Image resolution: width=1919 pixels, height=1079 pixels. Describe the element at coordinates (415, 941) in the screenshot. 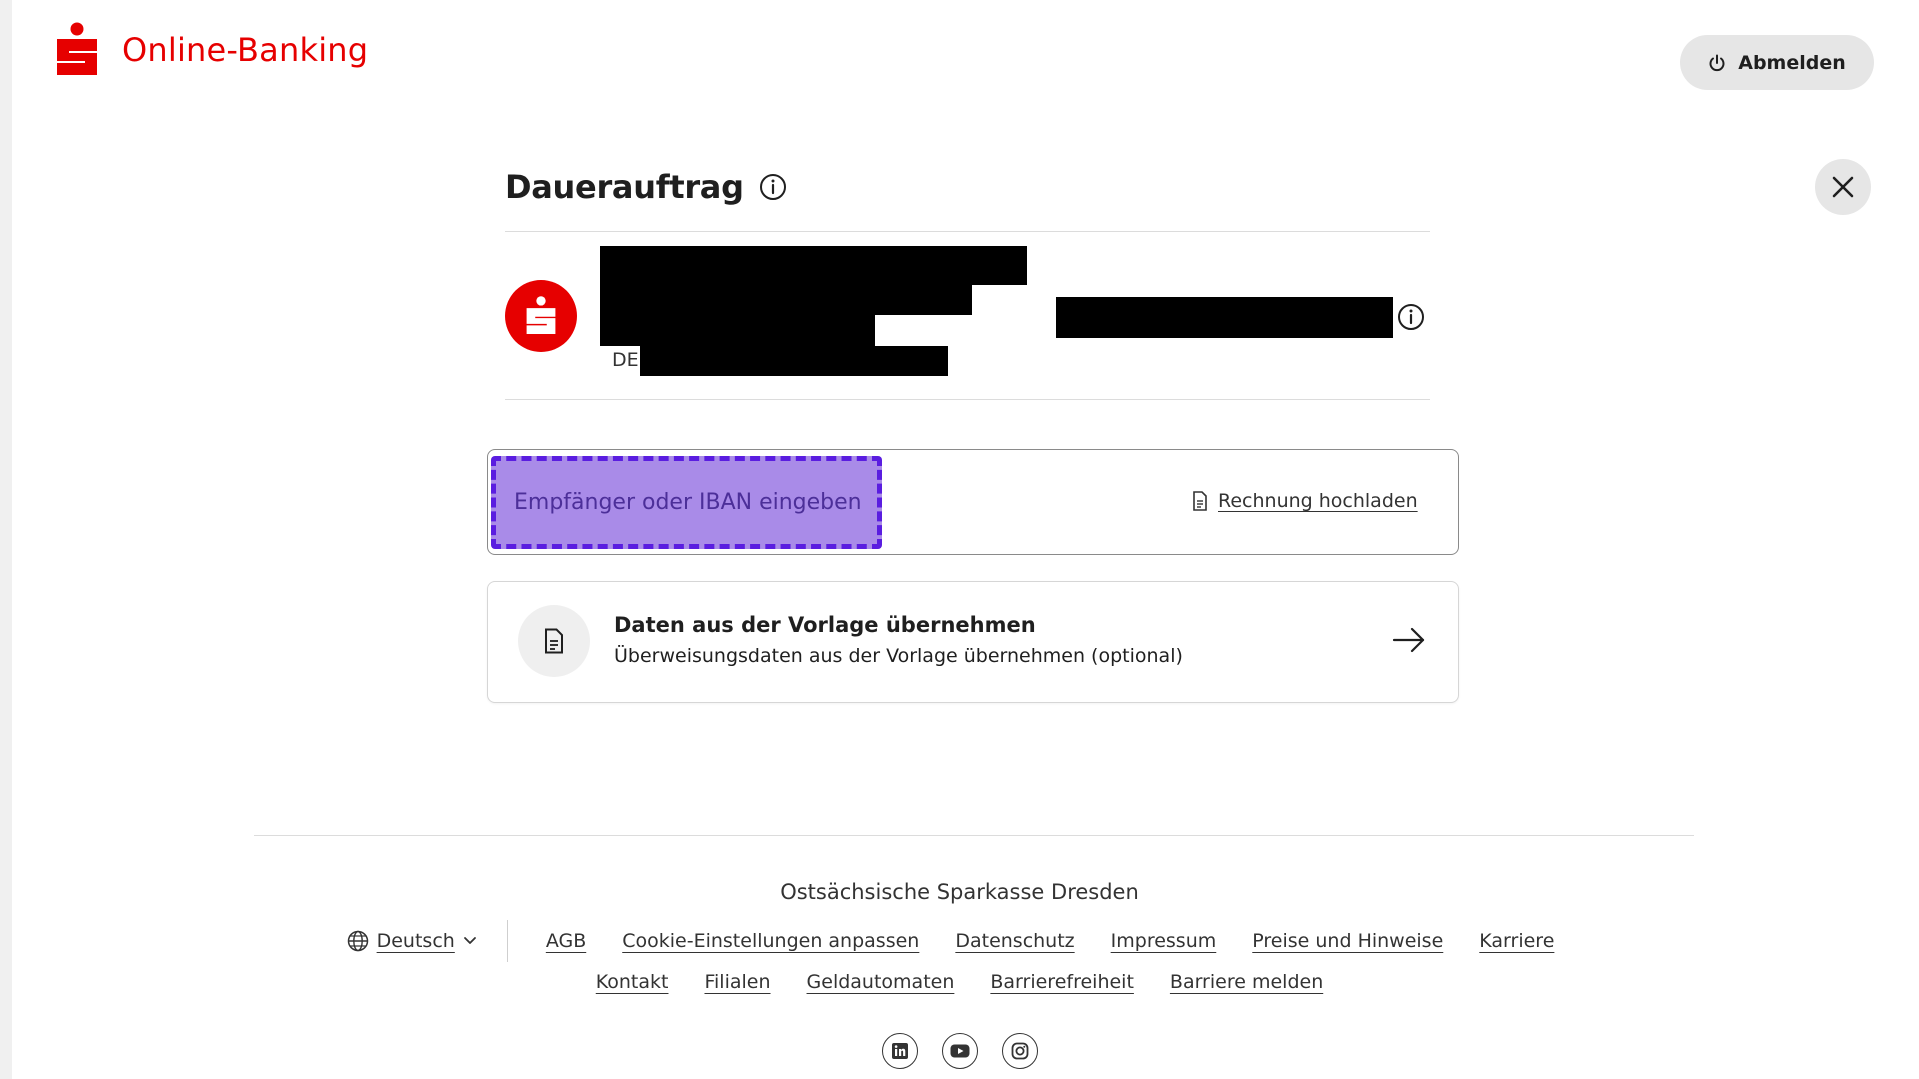

I see `language-label: Deutsch` at that location.